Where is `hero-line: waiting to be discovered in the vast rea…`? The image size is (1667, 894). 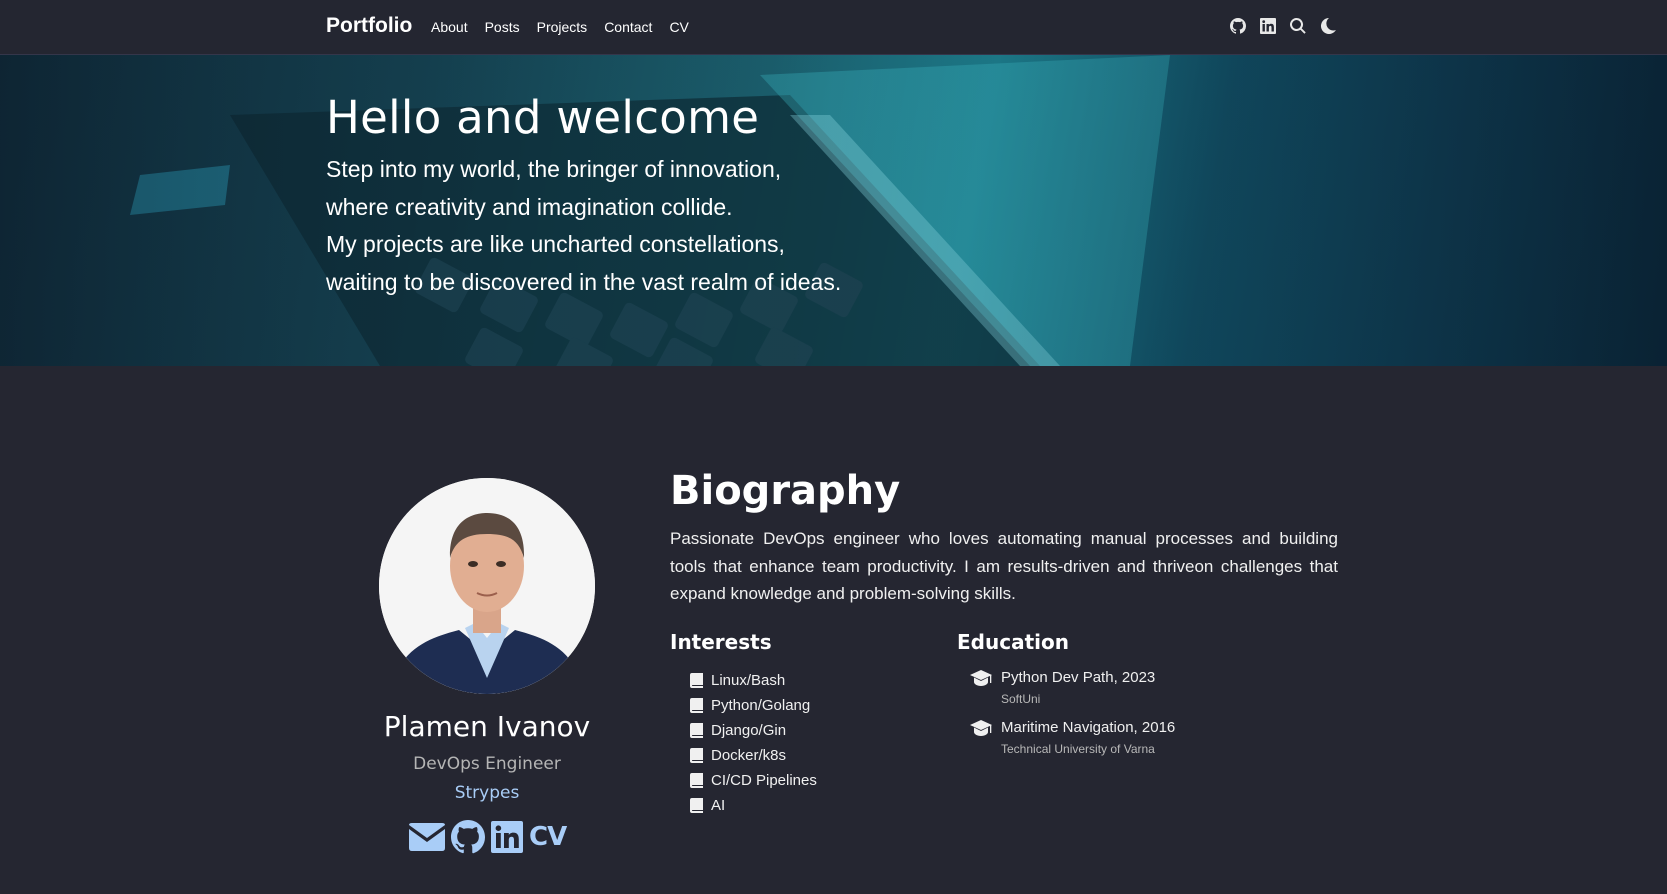 hero-line: waiting to be discovered in the vast rea… is located at coordinates (584, 281).